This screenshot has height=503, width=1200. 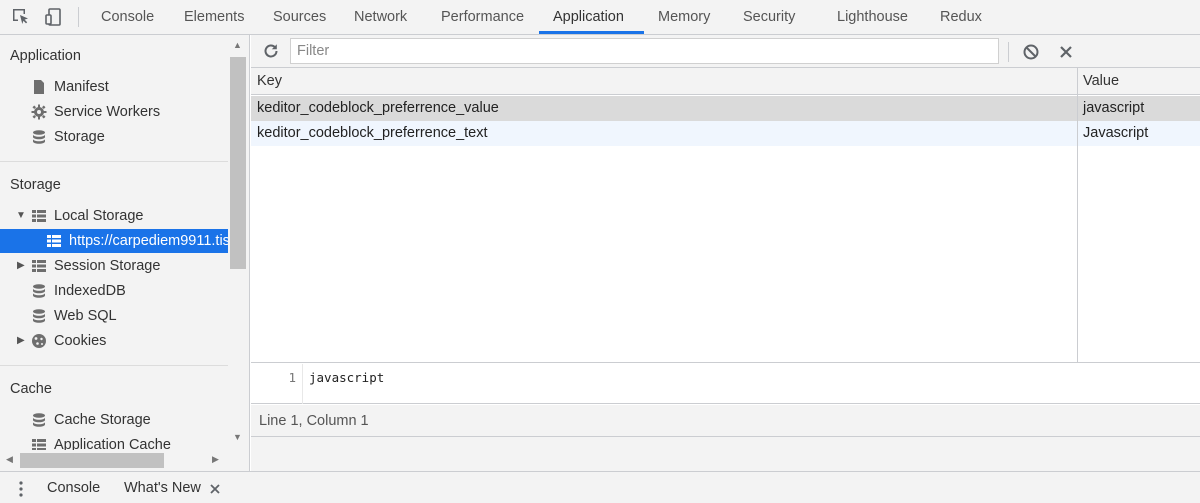 What do you see at coordinates (99, 216) in the screenshot?
I see `sidebar-item-label: Local Storage` at bounding box center [99, 216].